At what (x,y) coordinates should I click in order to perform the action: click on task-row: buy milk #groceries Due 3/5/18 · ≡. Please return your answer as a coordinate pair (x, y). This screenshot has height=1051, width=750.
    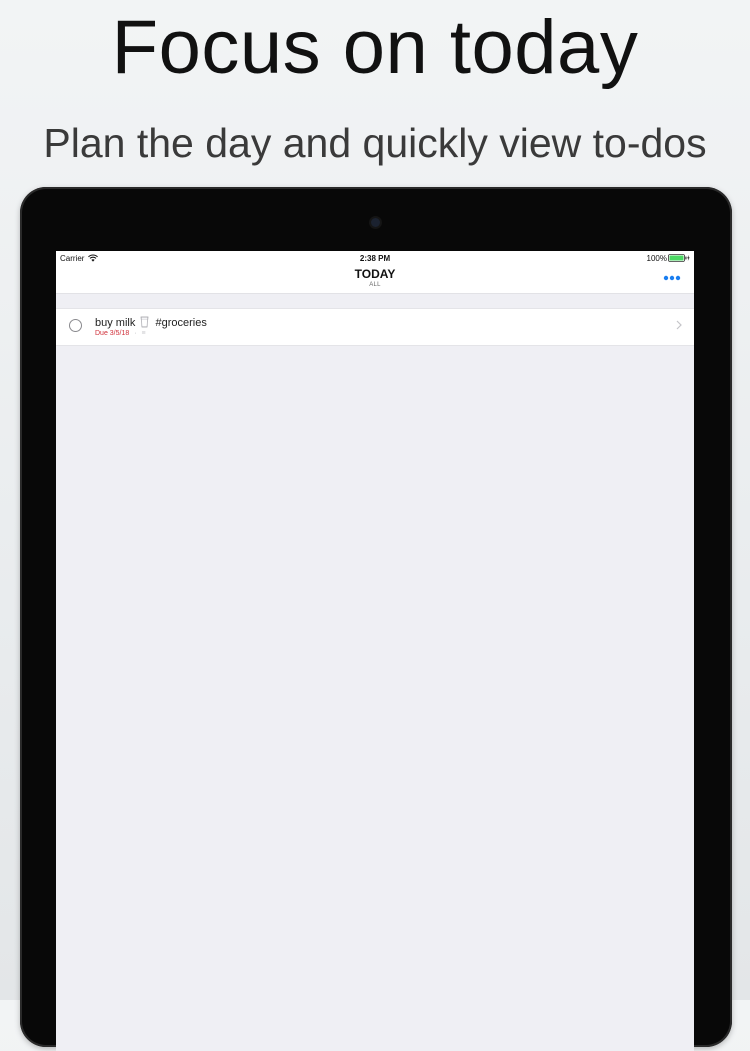
    Looking at the image, I should click on (375, 327).